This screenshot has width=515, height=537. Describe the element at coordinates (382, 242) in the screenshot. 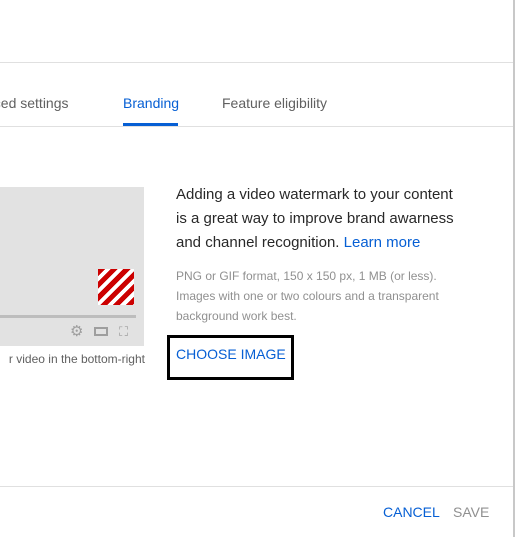

I see `learn-more-link: Learn more` at that location.